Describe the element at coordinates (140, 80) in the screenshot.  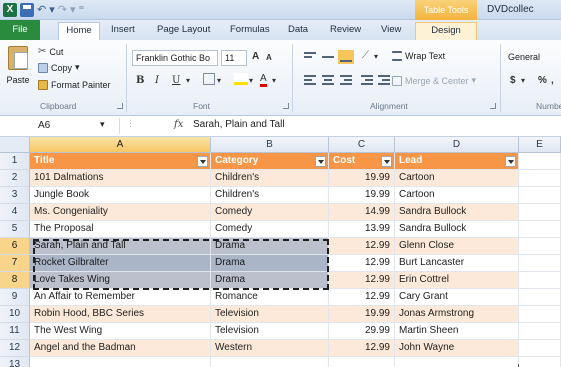
I see `bold-button: B` at that location.